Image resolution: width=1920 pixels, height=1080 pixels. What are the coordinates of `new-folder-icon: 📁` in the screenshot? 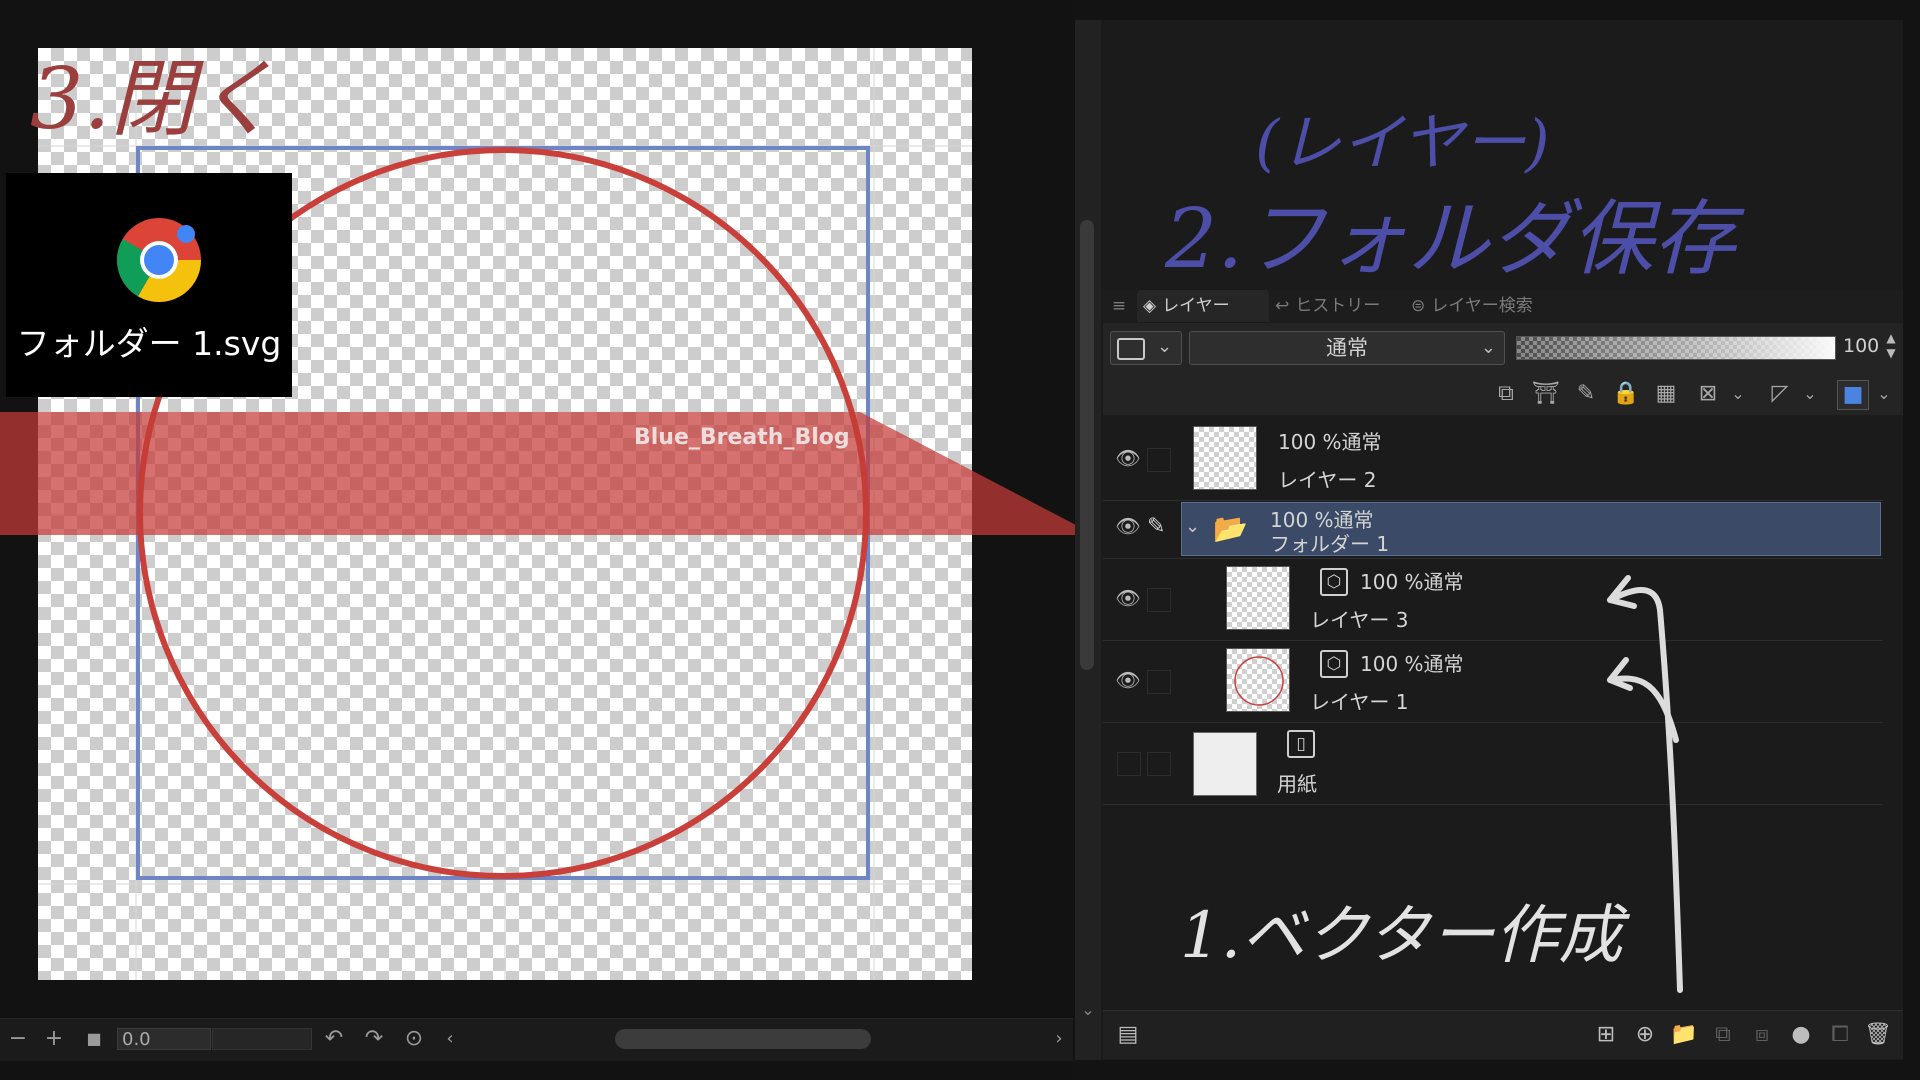 It's located at (1684, 1035).